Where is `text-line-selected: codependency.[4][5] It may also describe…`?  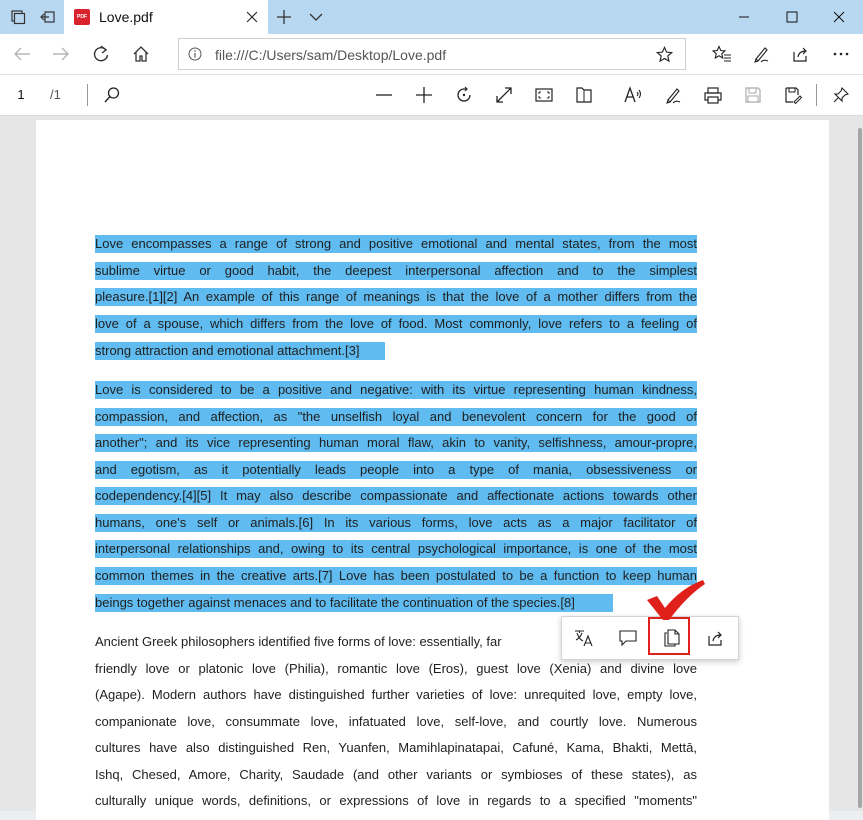 text-line-selected: codependency.[4][5] It may also describe… is located at coordinates (396, 496).